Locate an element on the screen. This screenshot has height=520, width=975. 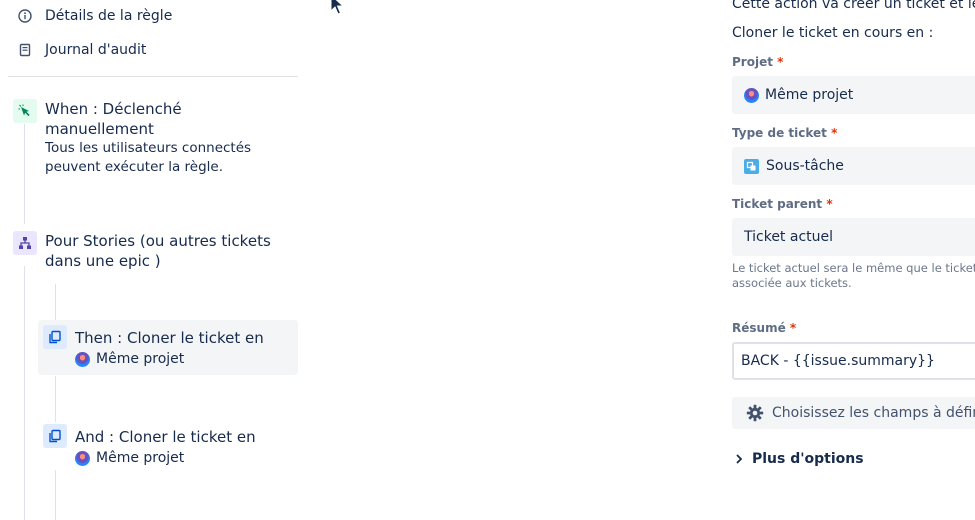
summary-input: BACK - {{issue.summary}} is located at coordinates (853, 361).